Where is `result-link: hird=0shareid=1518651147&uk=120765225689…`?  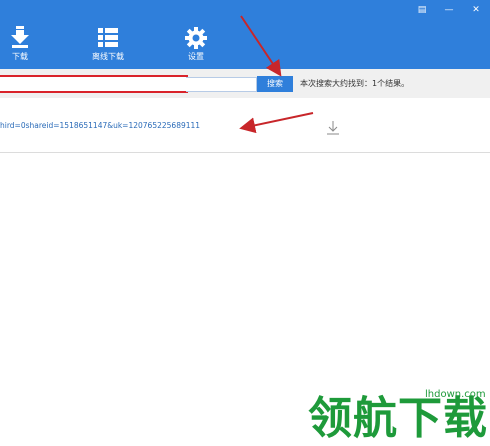
result-link: hird=0shareid=1518651147&uk=120765225689… is located at coordinates (100, 125).